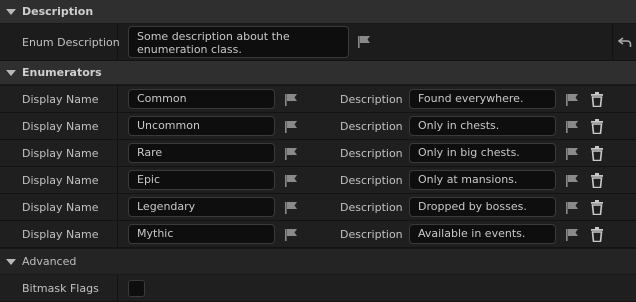  Describe the element at coordinates (201, 126) in the screenshot. I see `display-name-field: Uncommon` at that location.